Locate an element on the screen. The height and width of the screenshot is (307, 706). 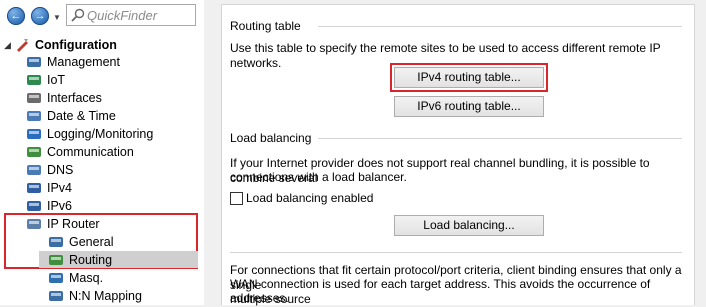
iot-icon is located at coordinates (34, 80).